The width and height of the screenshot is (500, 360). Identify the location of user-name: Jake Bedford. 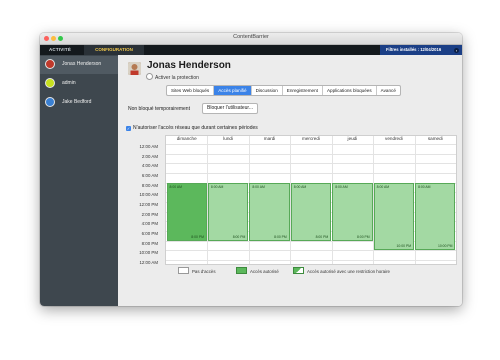
(77, 102).